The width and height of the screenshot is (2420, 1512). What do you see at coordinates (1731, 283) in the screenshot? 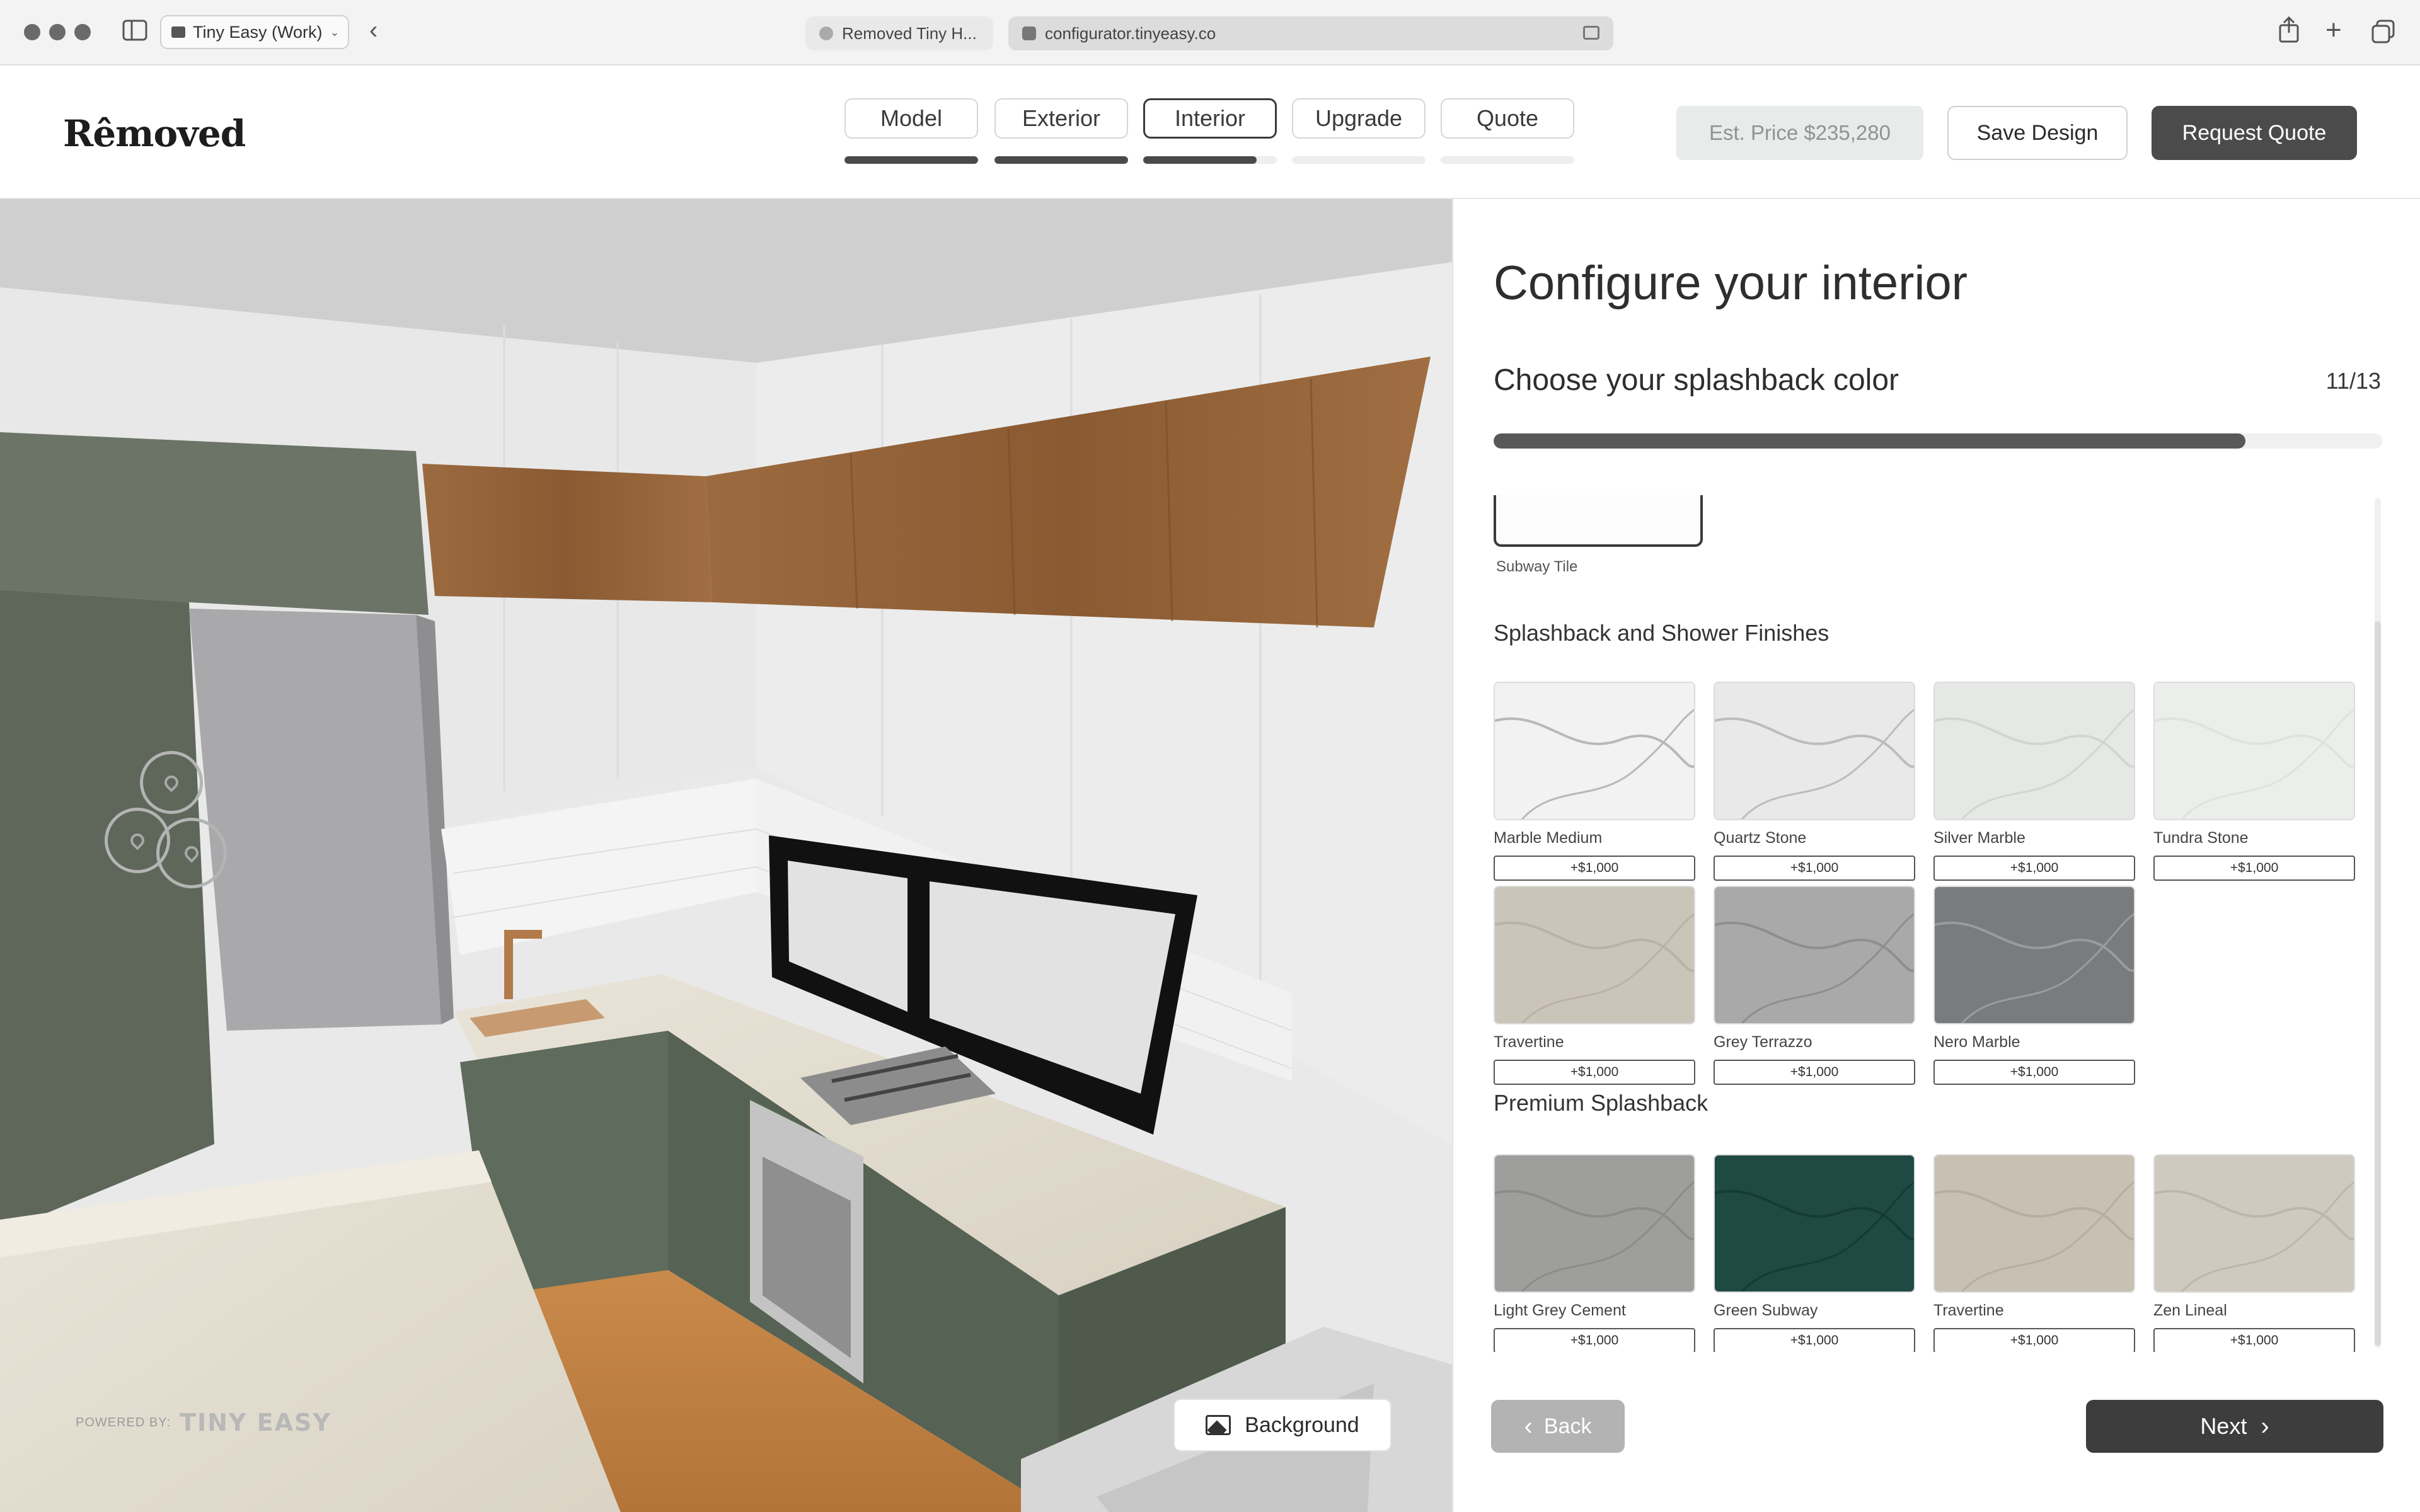
I see `panel-title: Configure your interior` at bounding box center [1731, 283].